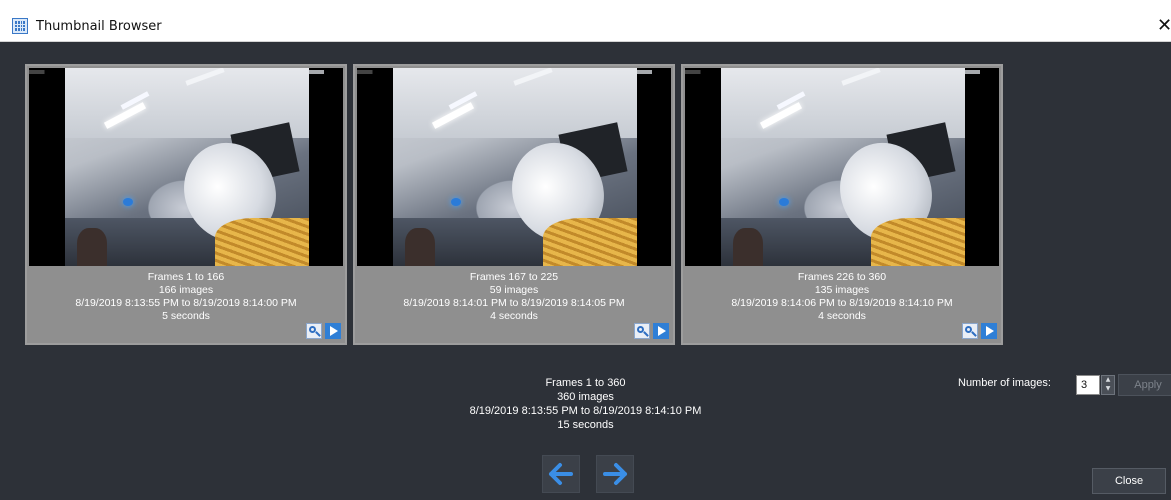 The image size is (1171, 500). I want to click on thumbnail-frames: Frames 1 to 166, so click(186, 277).